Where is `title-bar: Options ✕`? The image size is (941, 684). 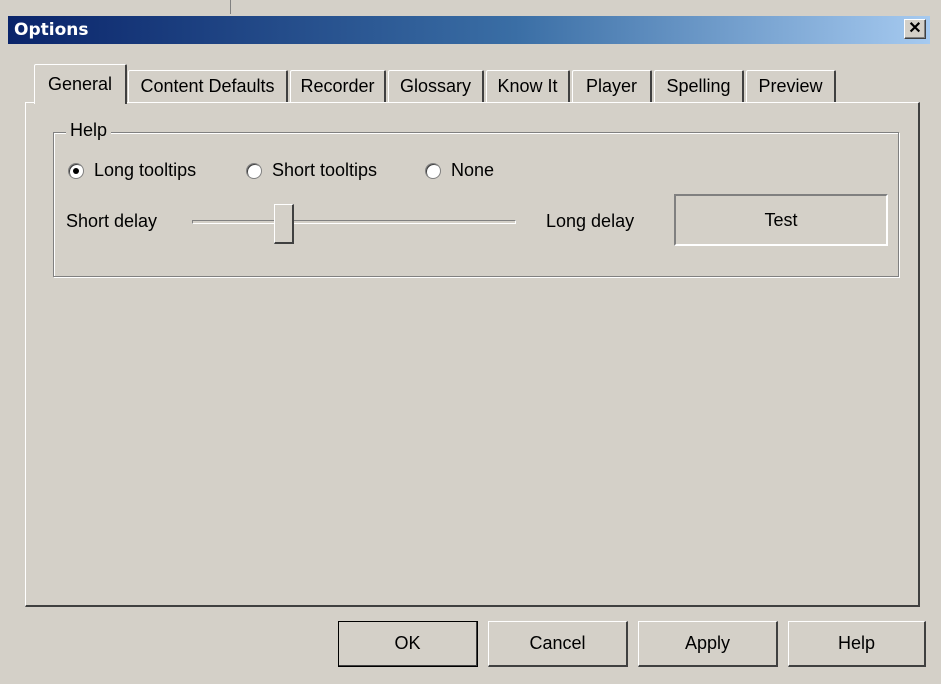 title-bar: Options ✕ is located at coordinates (469, 30).